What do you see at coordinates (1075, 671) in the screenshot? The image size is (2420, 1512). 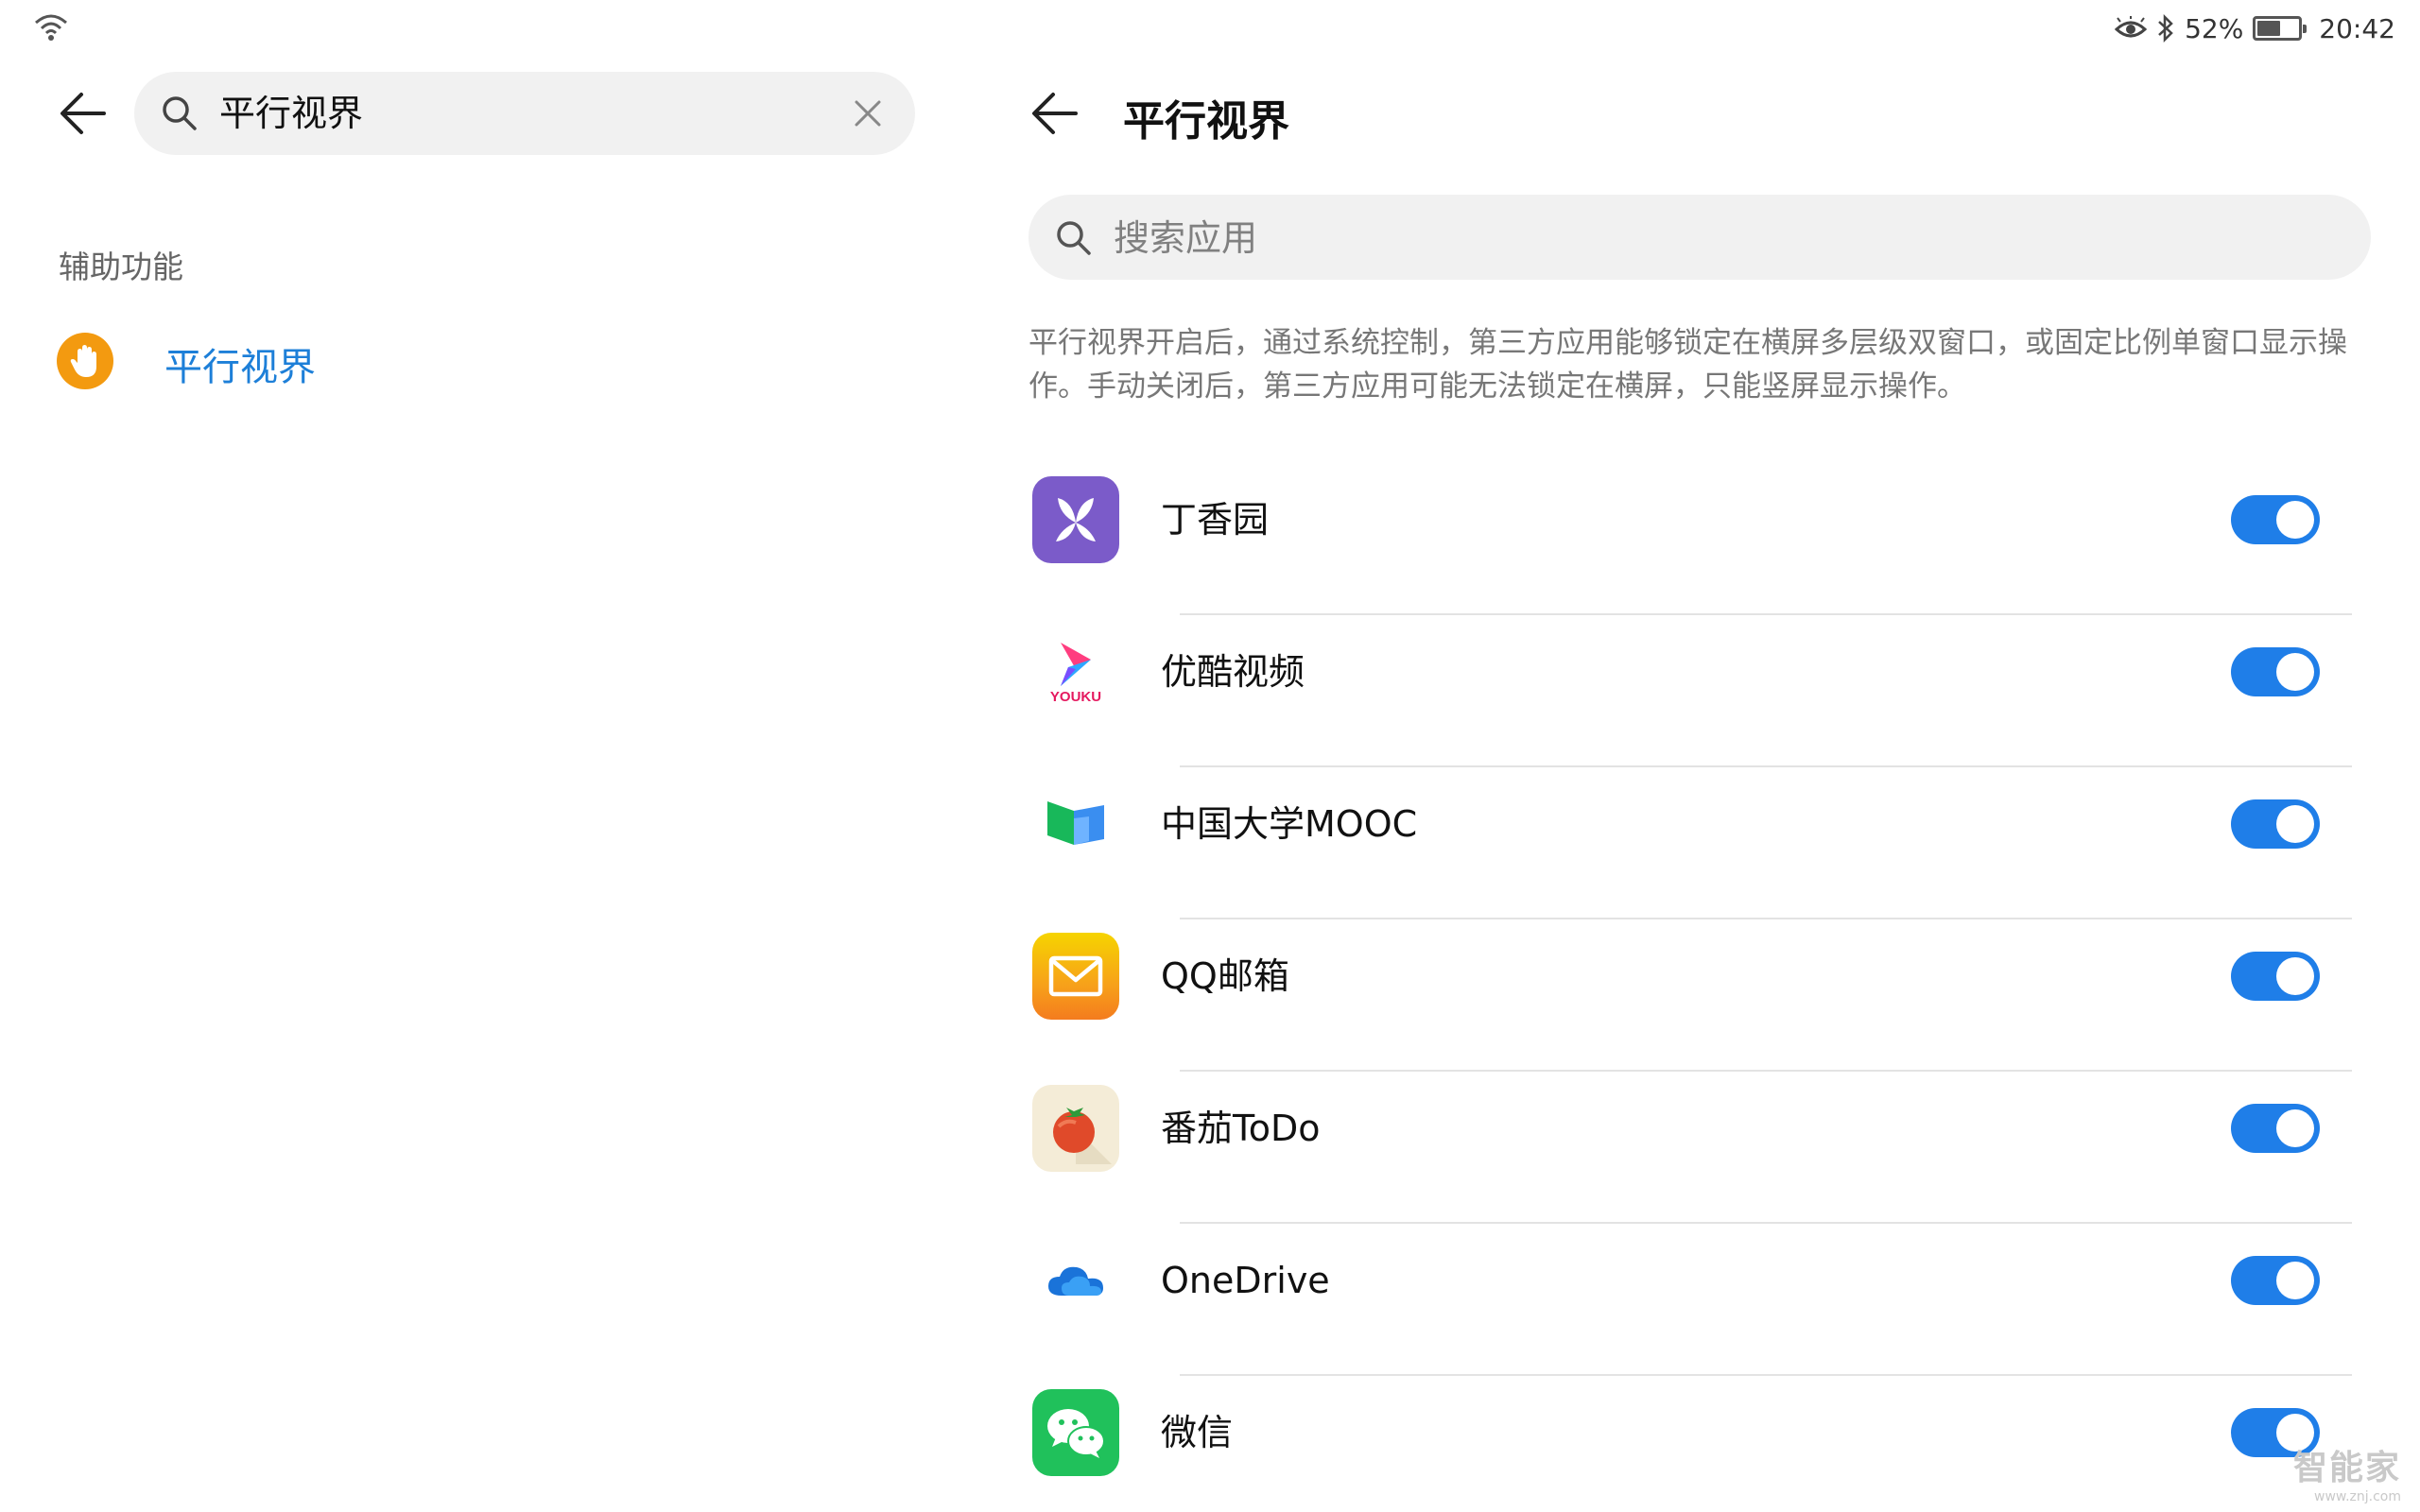 I see `youku-icon: YOUKU` at bounding box center [1075, 671].